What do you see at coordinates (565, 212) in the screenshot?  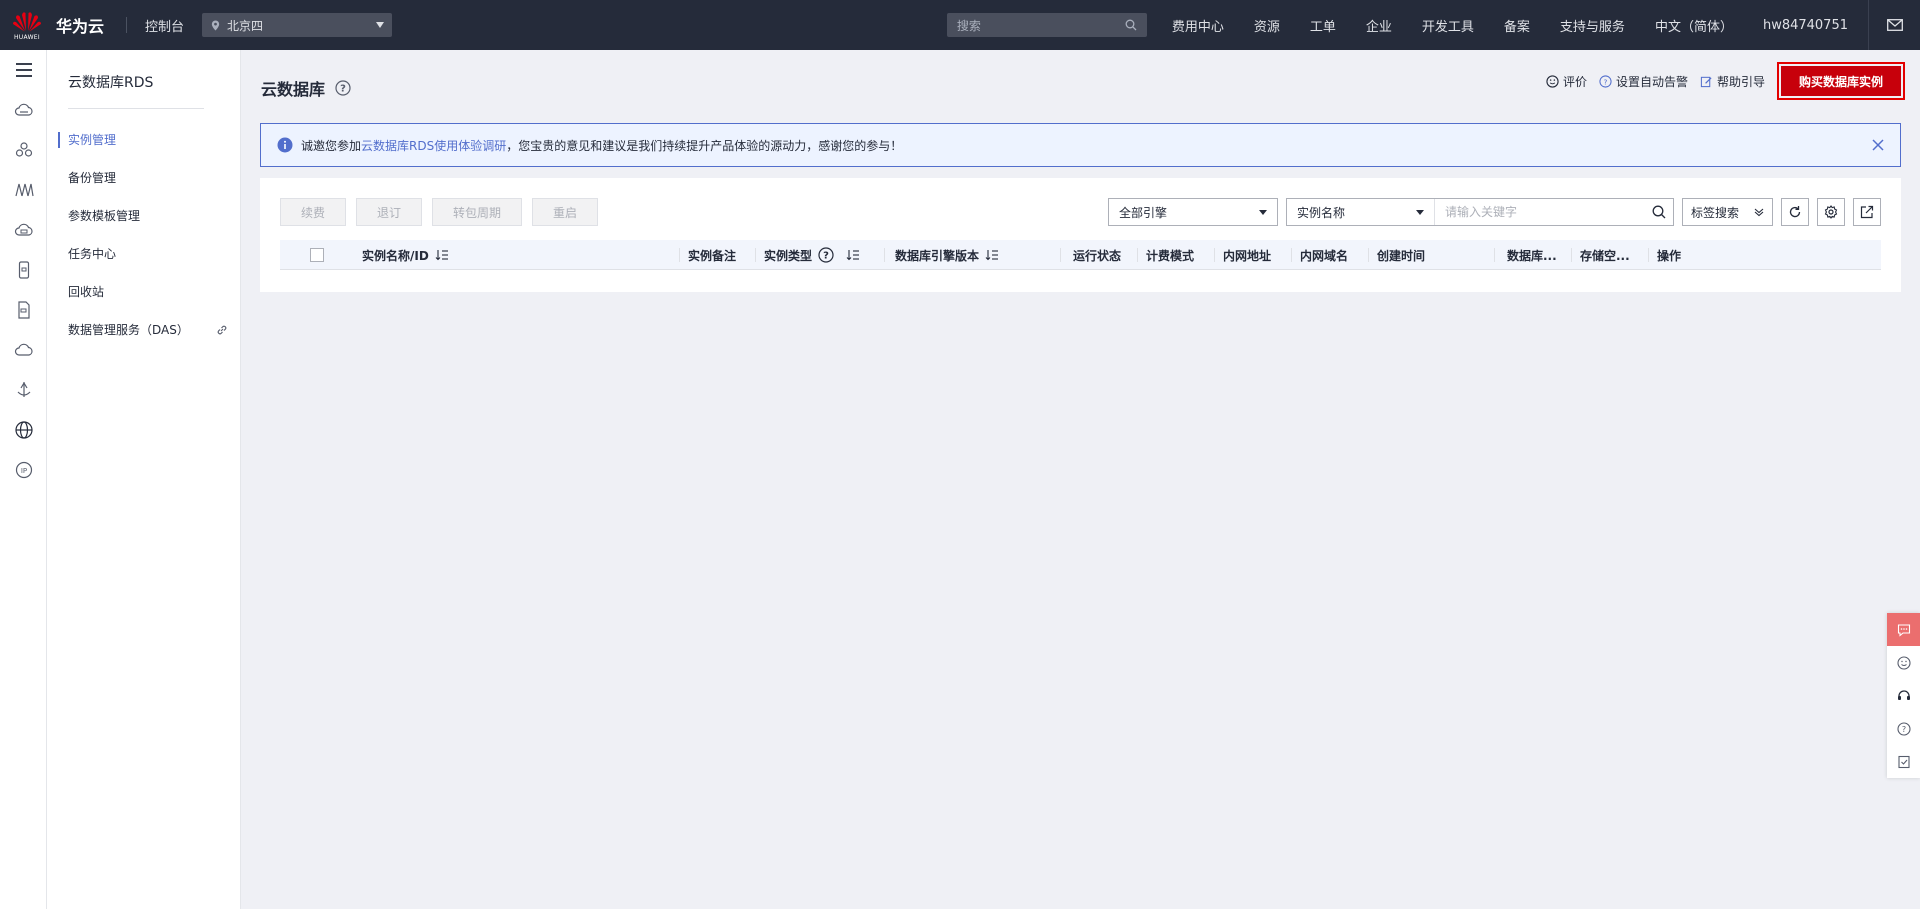 I see `reboot-button: 重启` at bounding box center [565, 212].